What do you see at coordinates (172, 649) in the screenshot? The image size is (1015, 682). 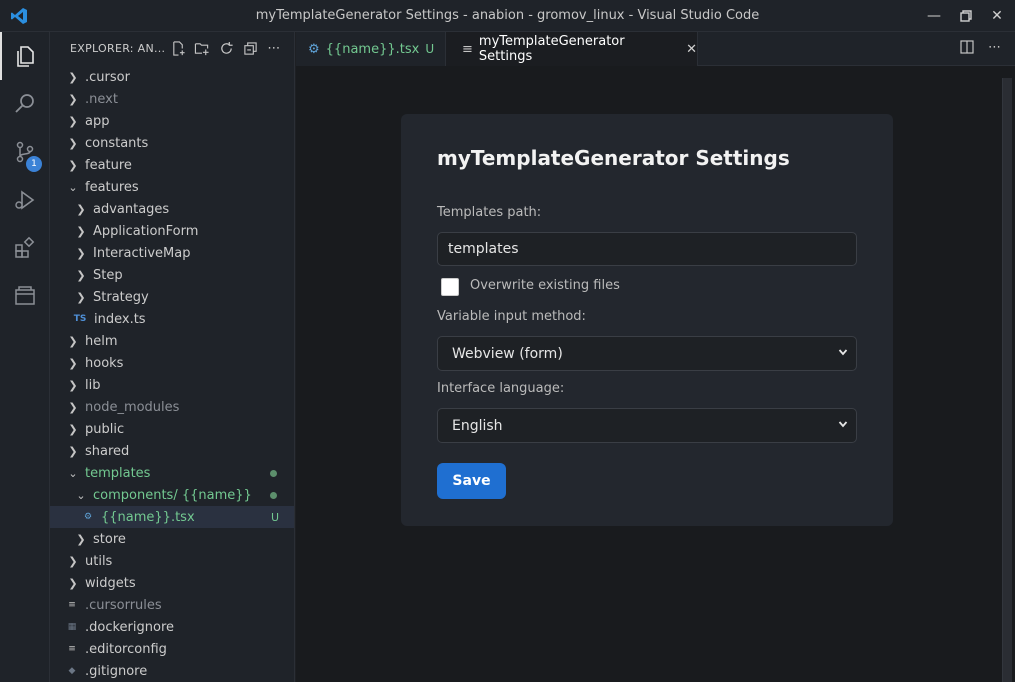 I see `tree-item: ≡ .editorconfig` at bounding box center [172, 649].